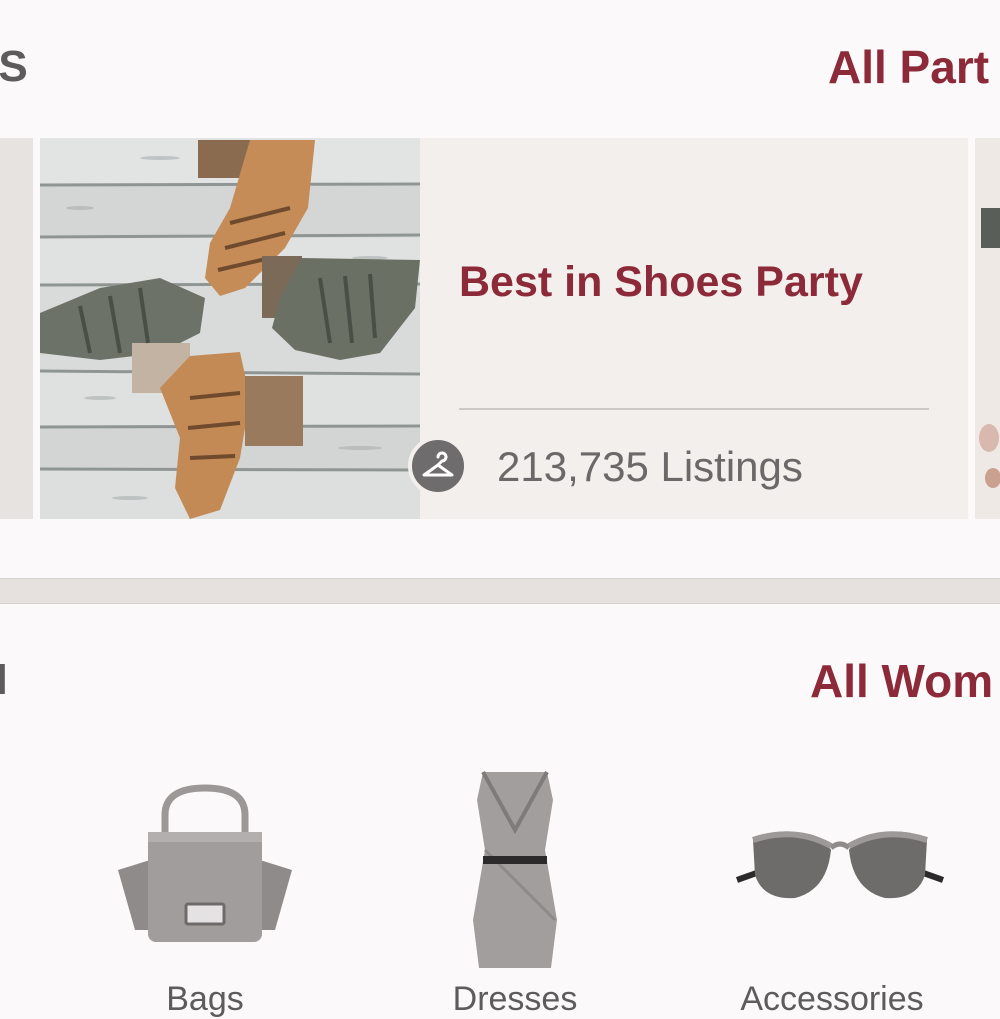 The width and height of the screenshot is (1000, 1019). What do you see at coordinates (987, 328) in the screenshot?
I see `next-party-card` at bounding box center [987, 328].